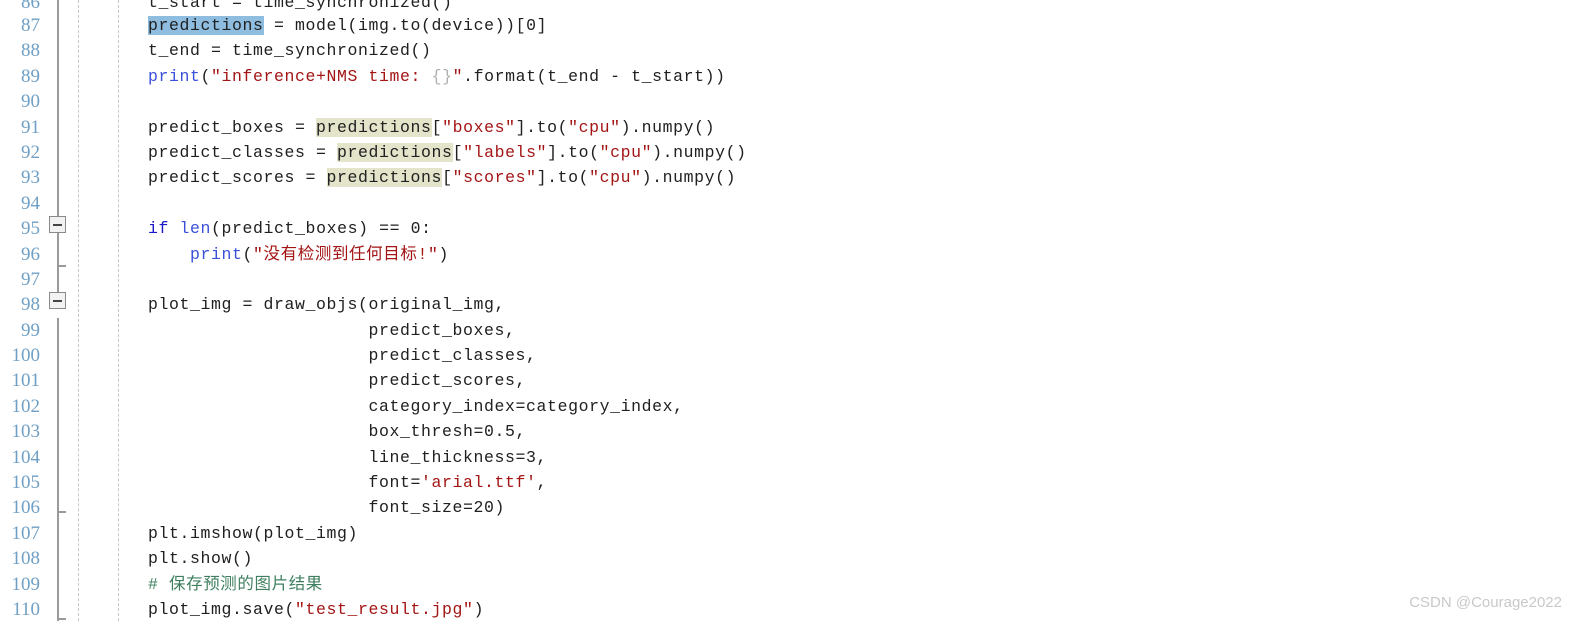  Describe the element at coordinates (862, 50) in the screenshot. I see `code-line-88: t_end = time_synchronized()` at that location.